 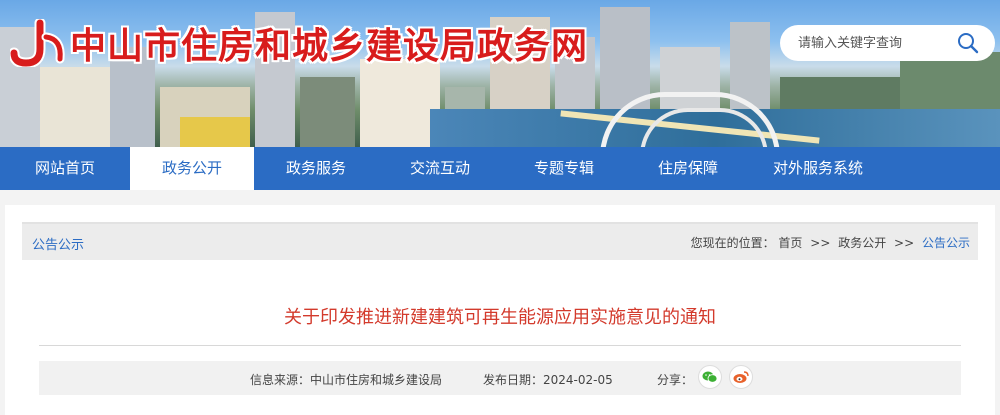 I want to click on nav-housing-security: 住房保障, so click(x=688, y=168).